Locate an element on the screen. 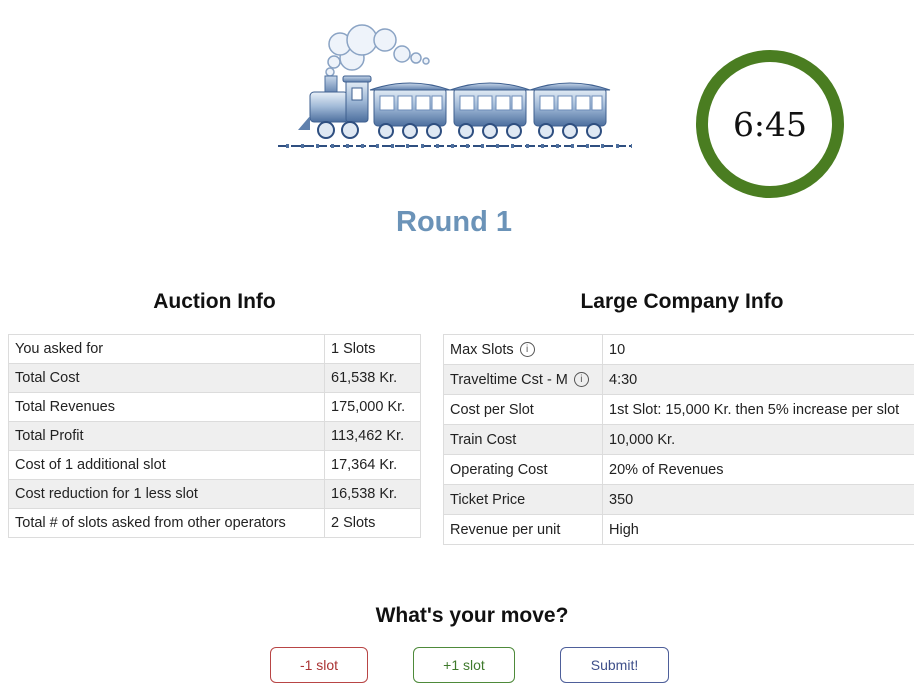 This screenshot has width=914, height=683. row-label: Train Cost is located at coordinates (523, 440).